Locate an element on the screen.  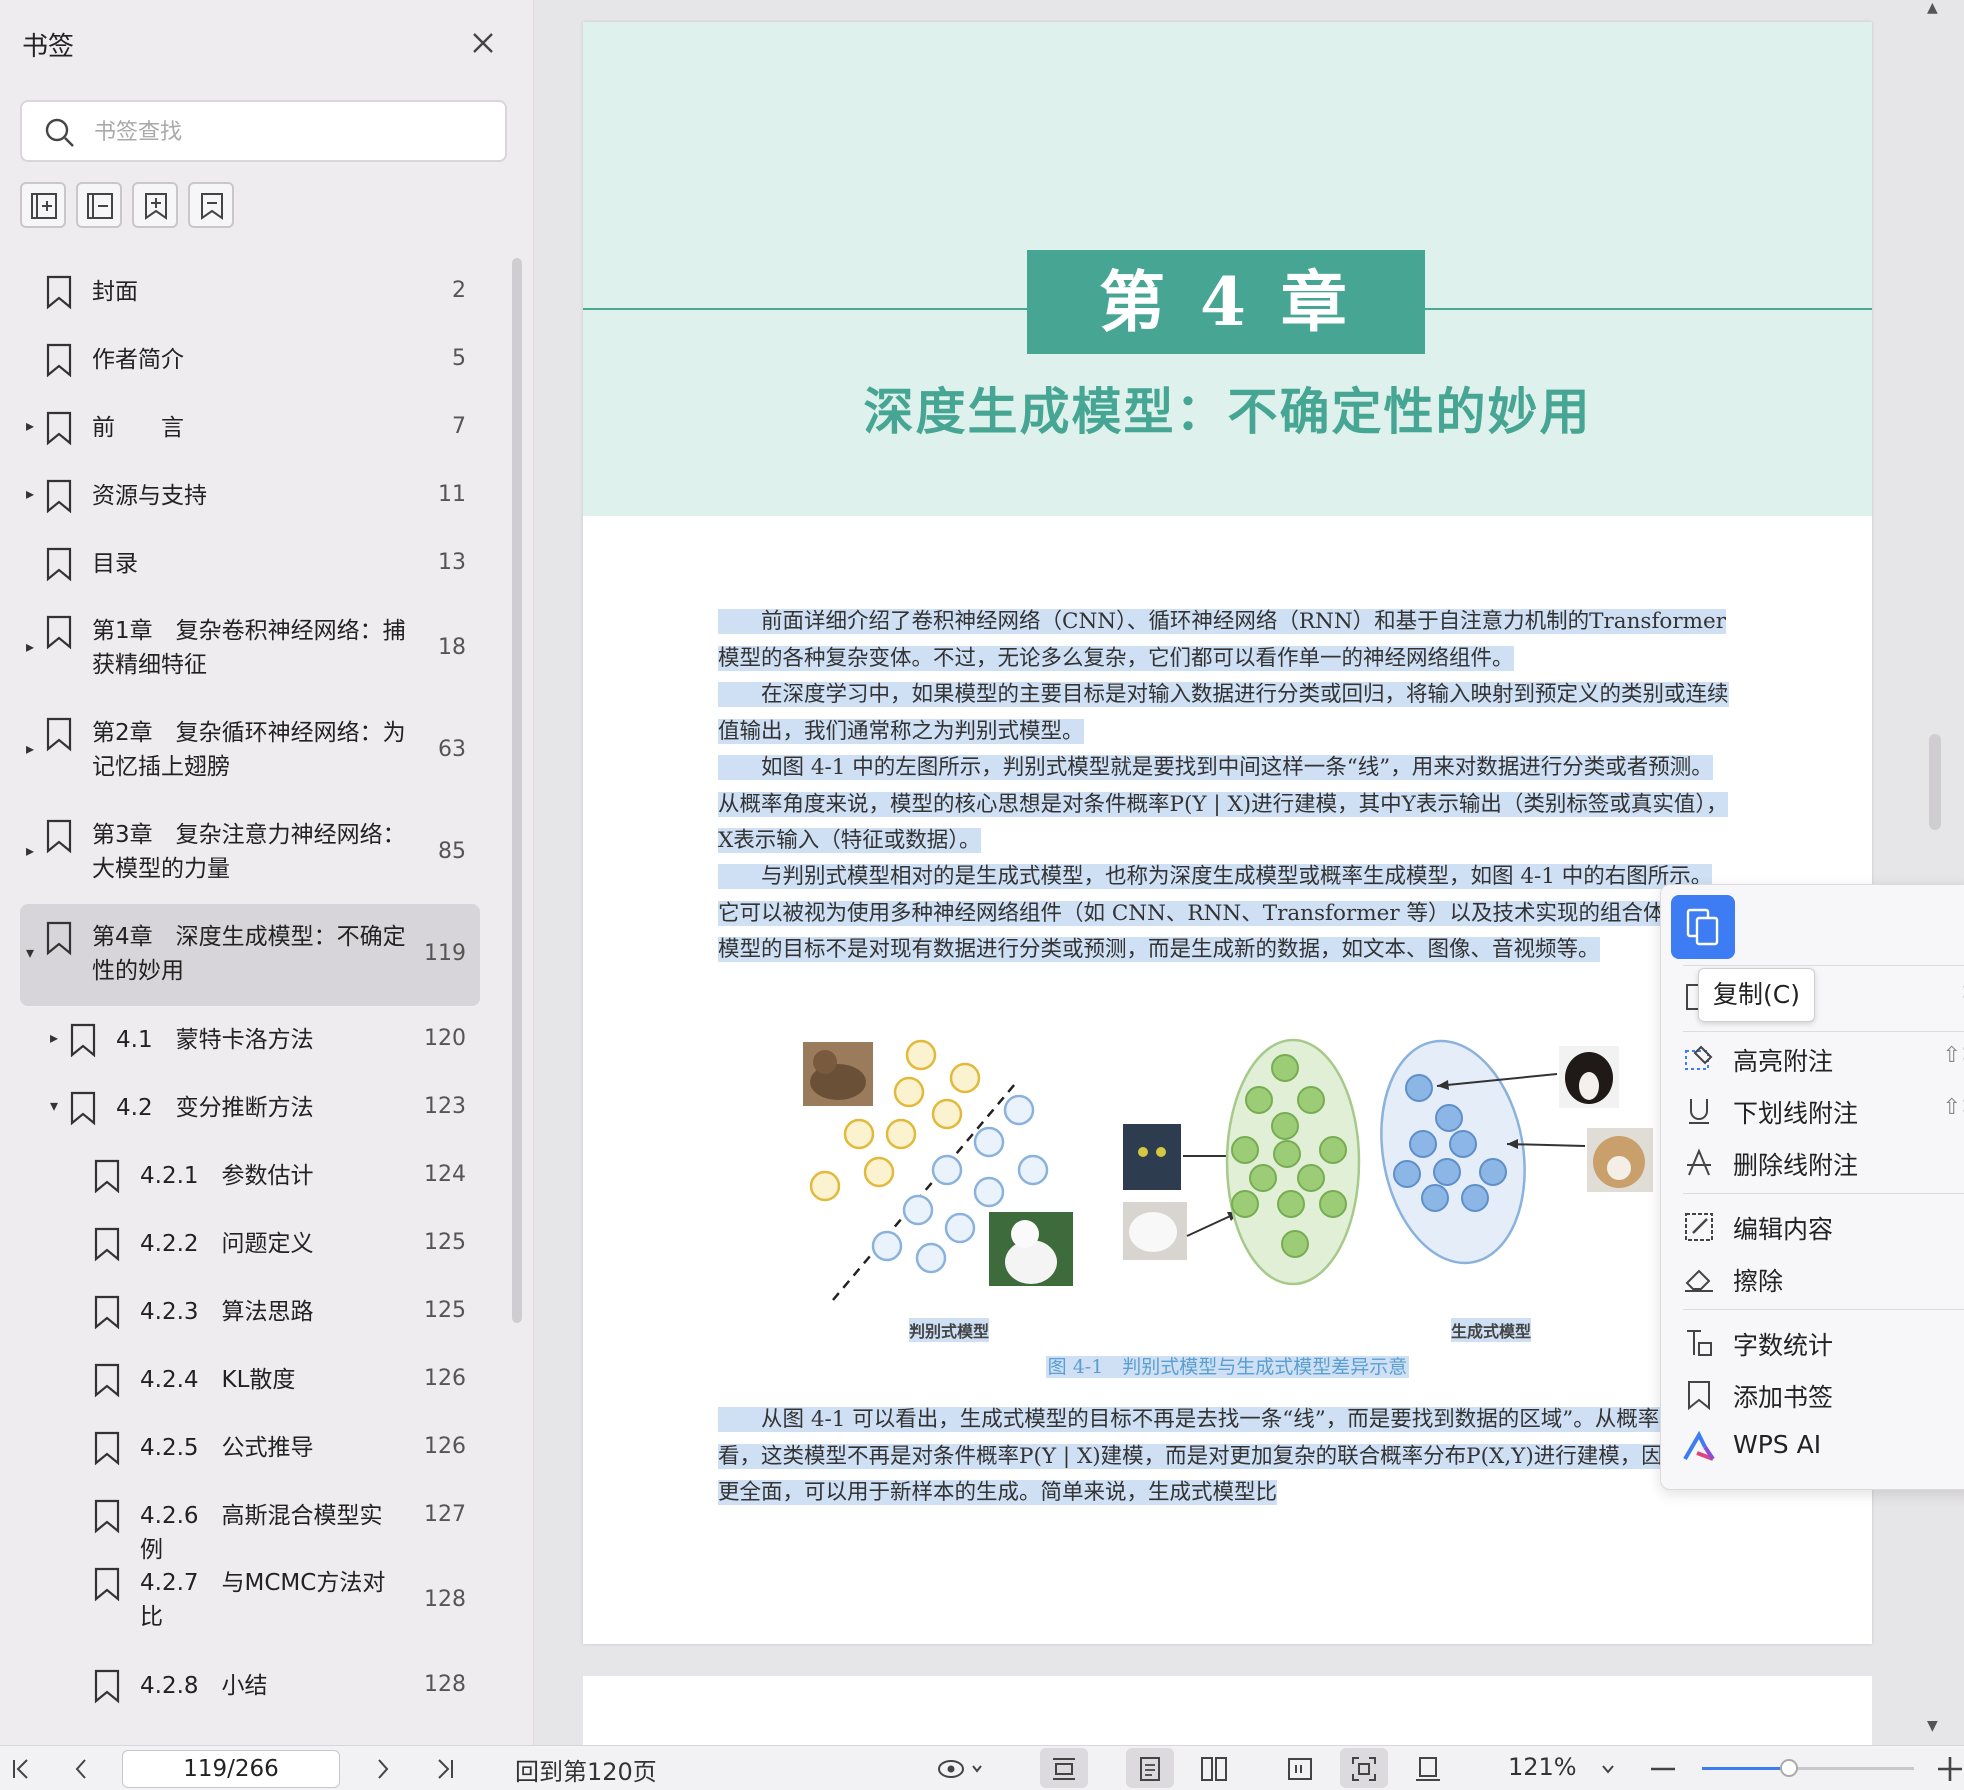
figure-left-label: 判别式模型 is located at coordinates (949, 1330).